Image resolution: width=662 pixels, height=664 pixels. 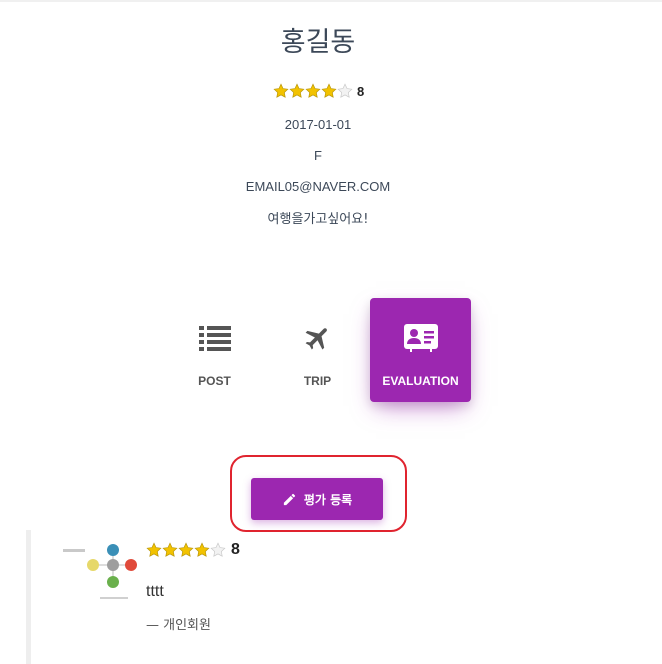 I want to click on profile-birthdate: 2017-01-01, so click(x=318, y=124).